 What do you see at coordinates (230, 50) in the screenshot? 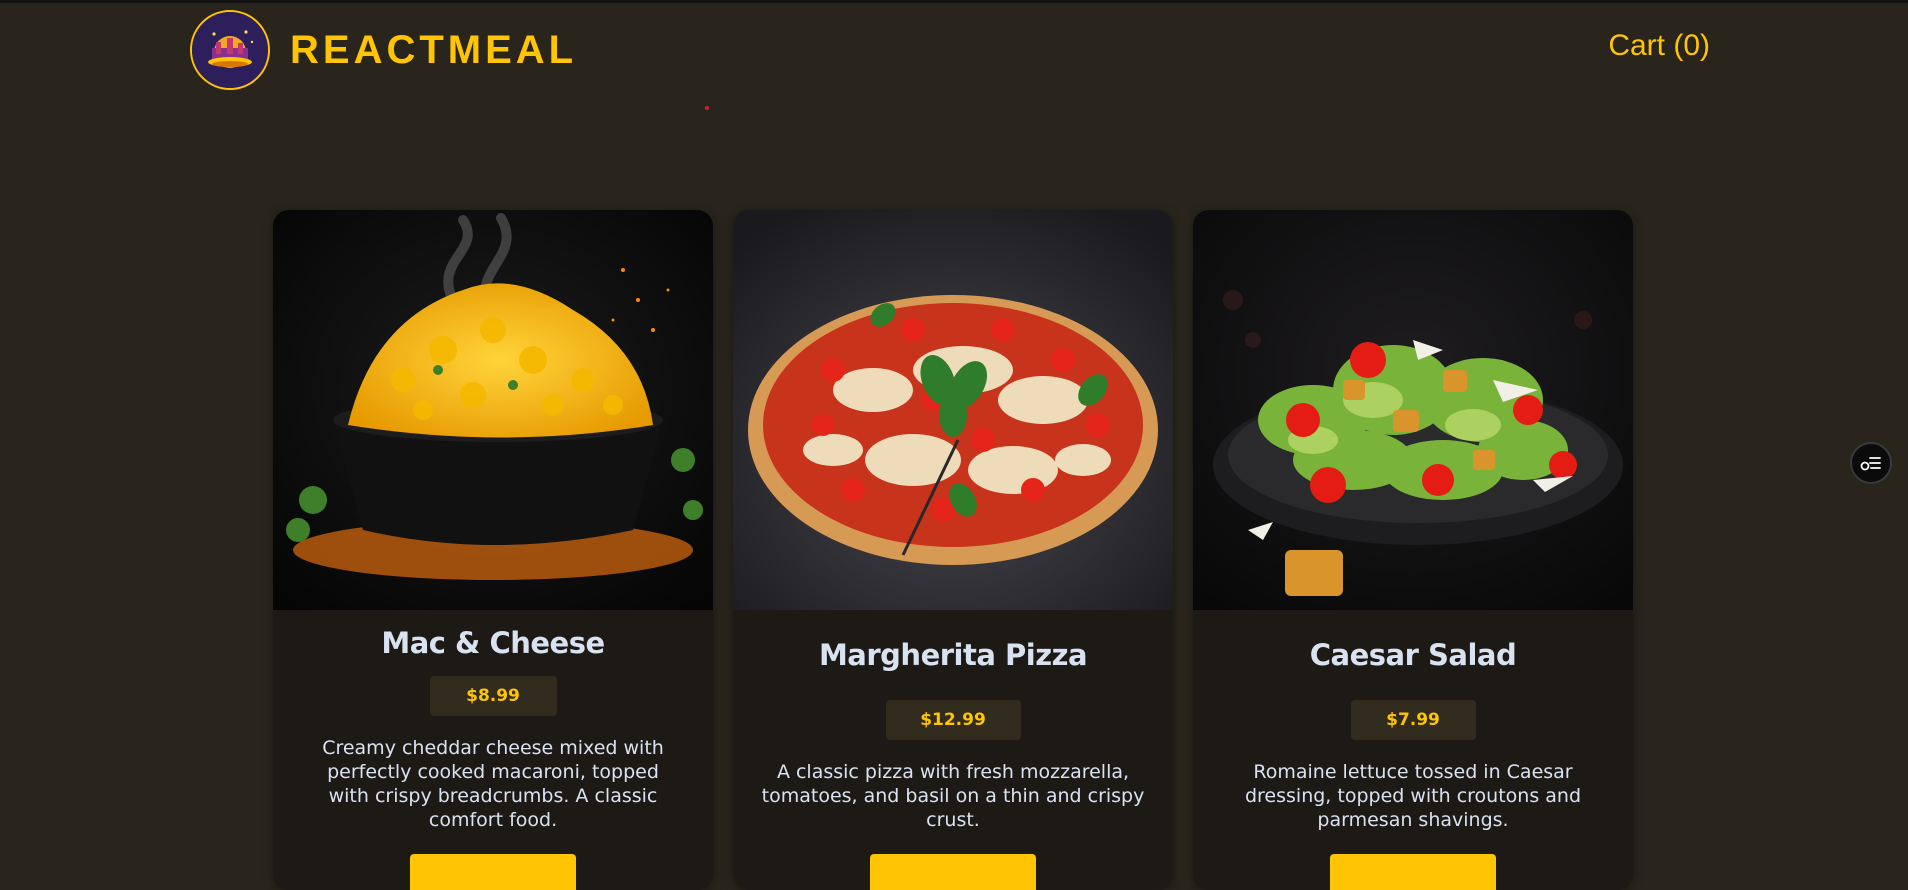
I see `restaurant-logo-icon` at bounding box center [230, 50].